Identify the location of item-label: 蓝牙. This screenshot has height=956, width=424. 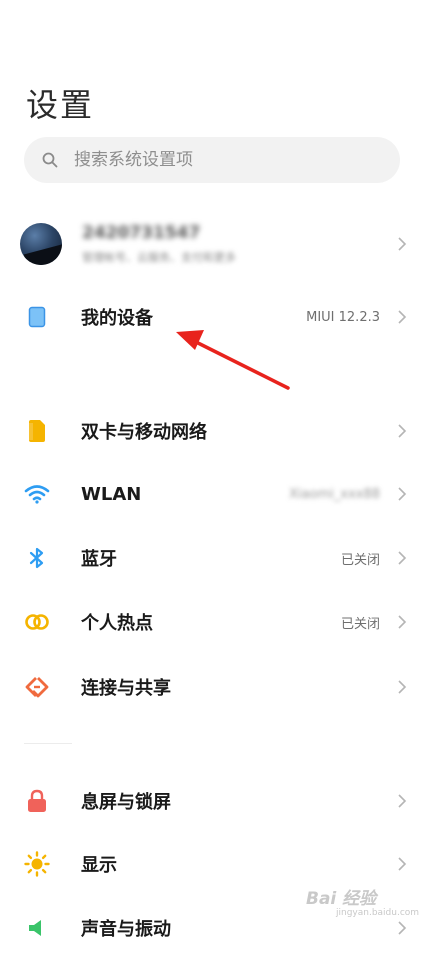
(99, 559).